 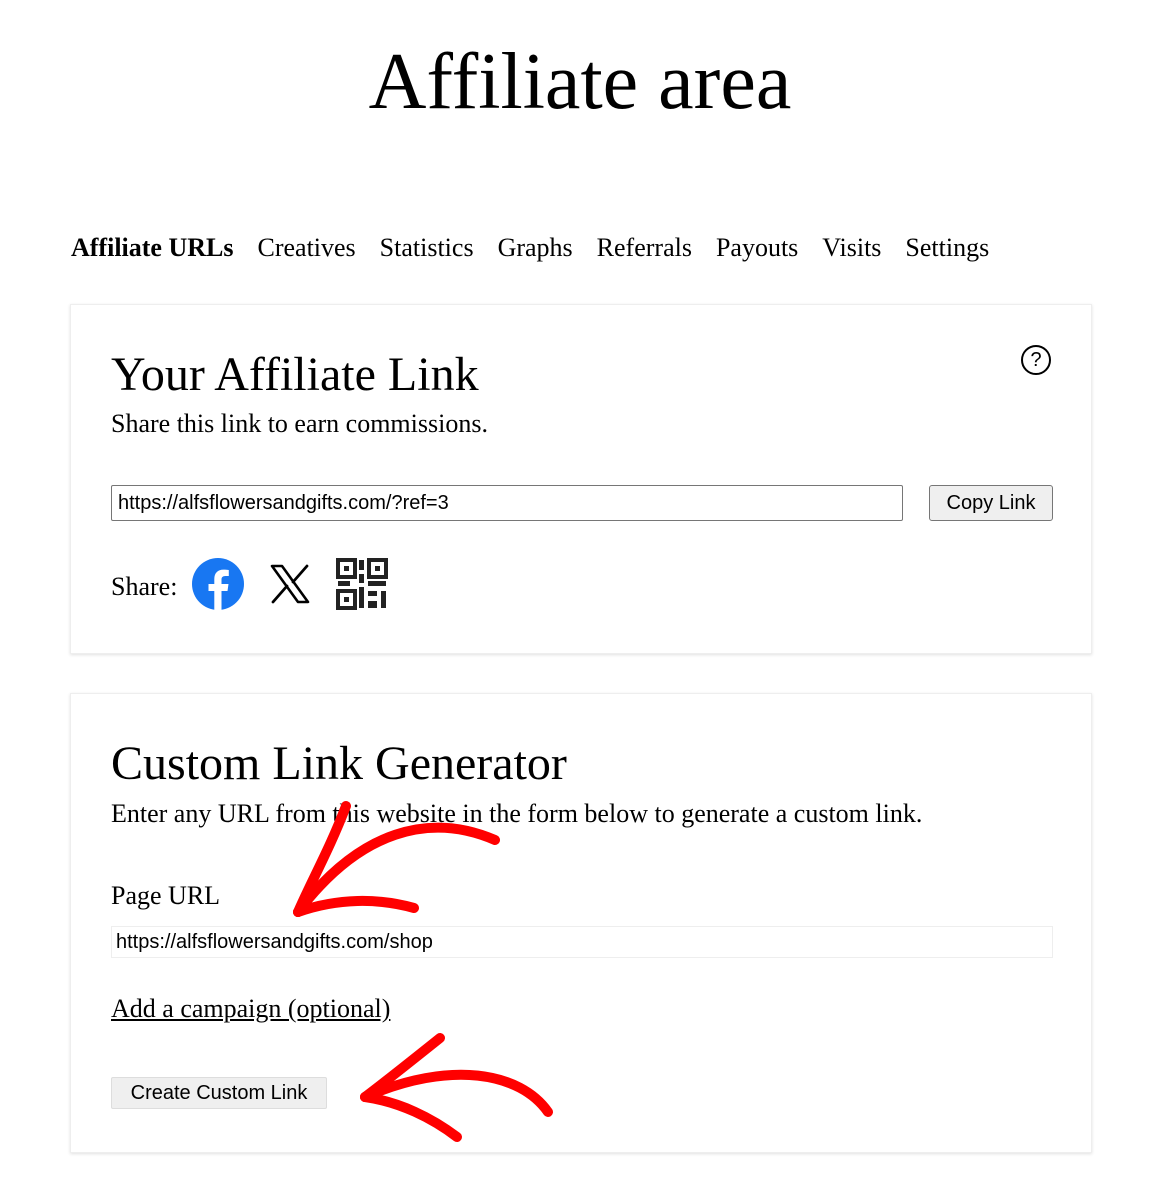 What do you see at coordinates (250, 1009) in the screenshot?
I see `add-campaign-link: Add a campaign (optional)` at bounding box center [250, 1009].